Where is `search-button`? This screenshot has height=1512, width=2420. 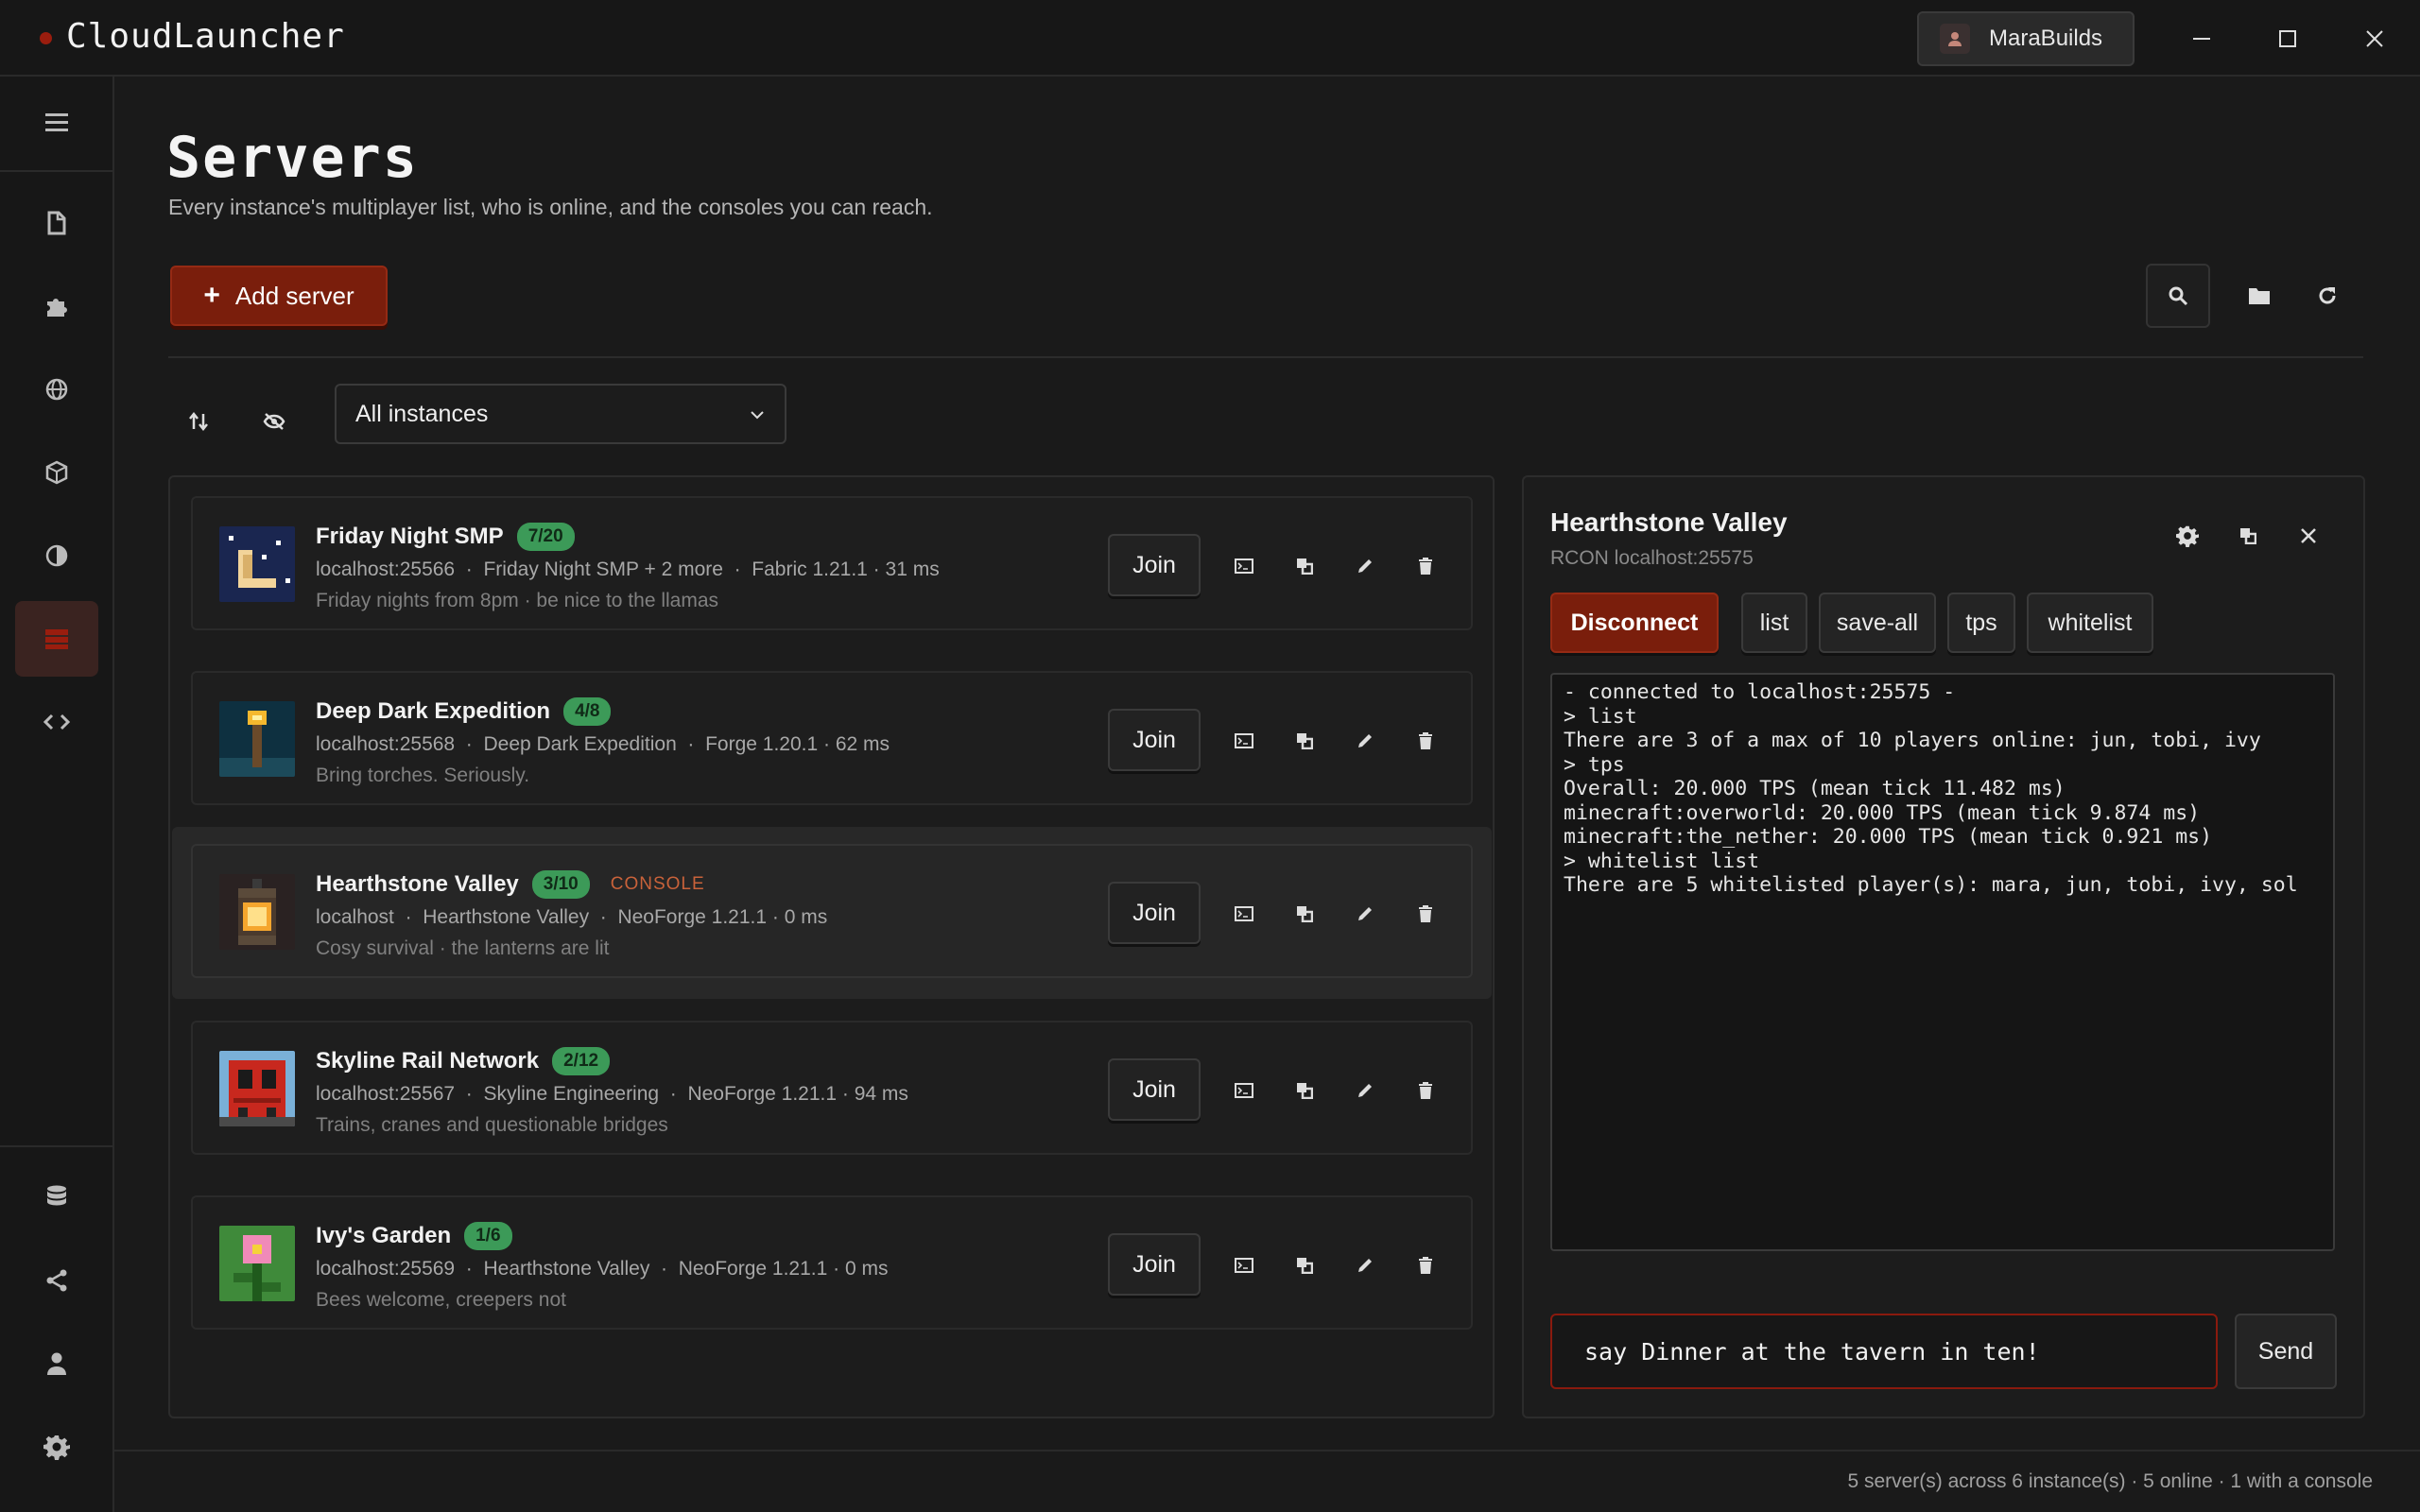 search-button is located at coordinates (2178, 296).